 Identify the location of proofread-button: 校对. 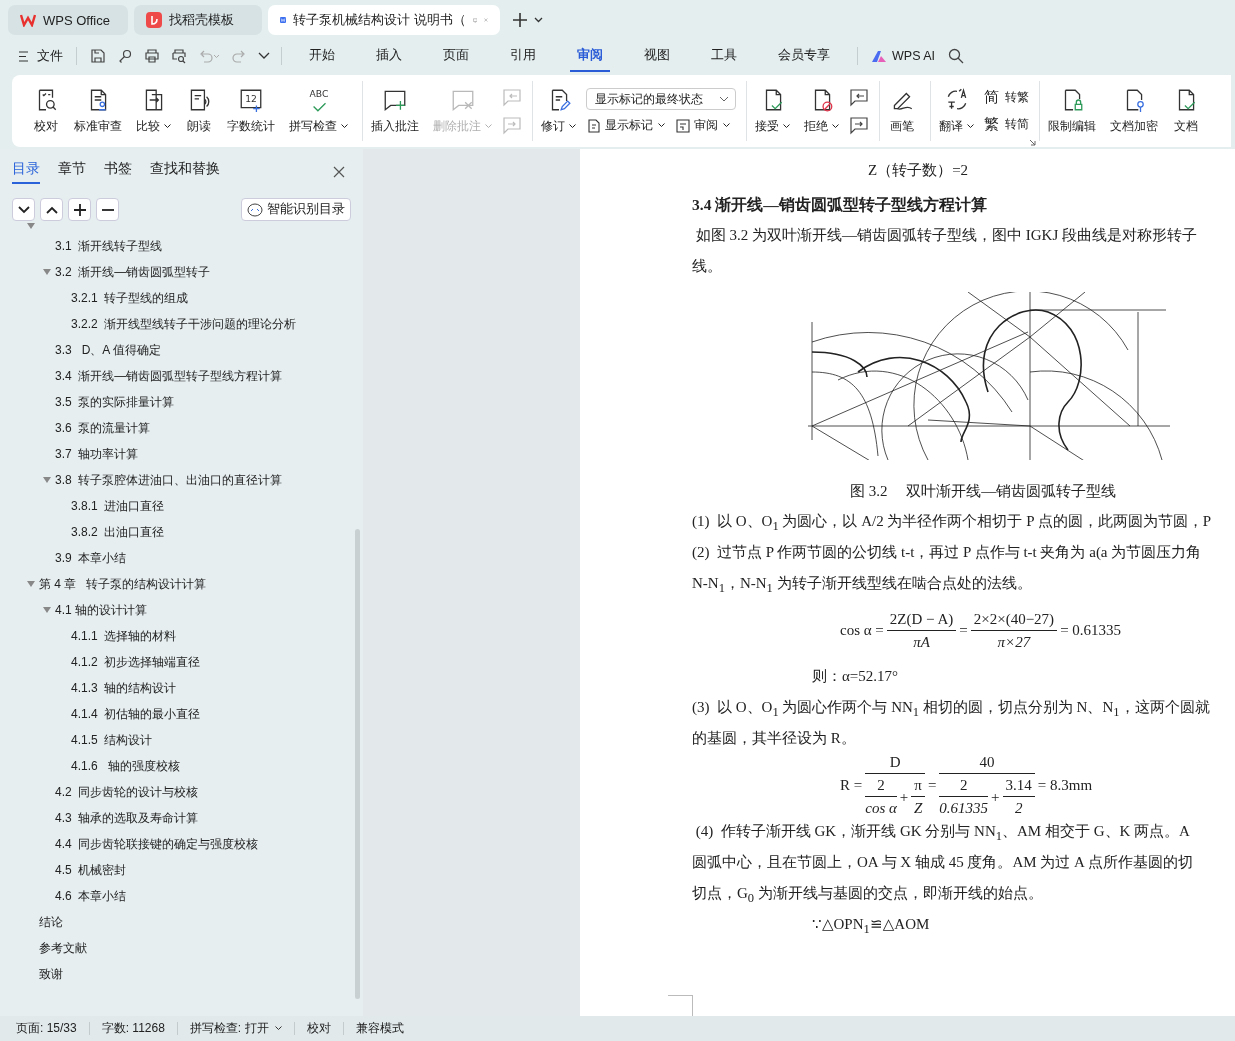
(46, 111).